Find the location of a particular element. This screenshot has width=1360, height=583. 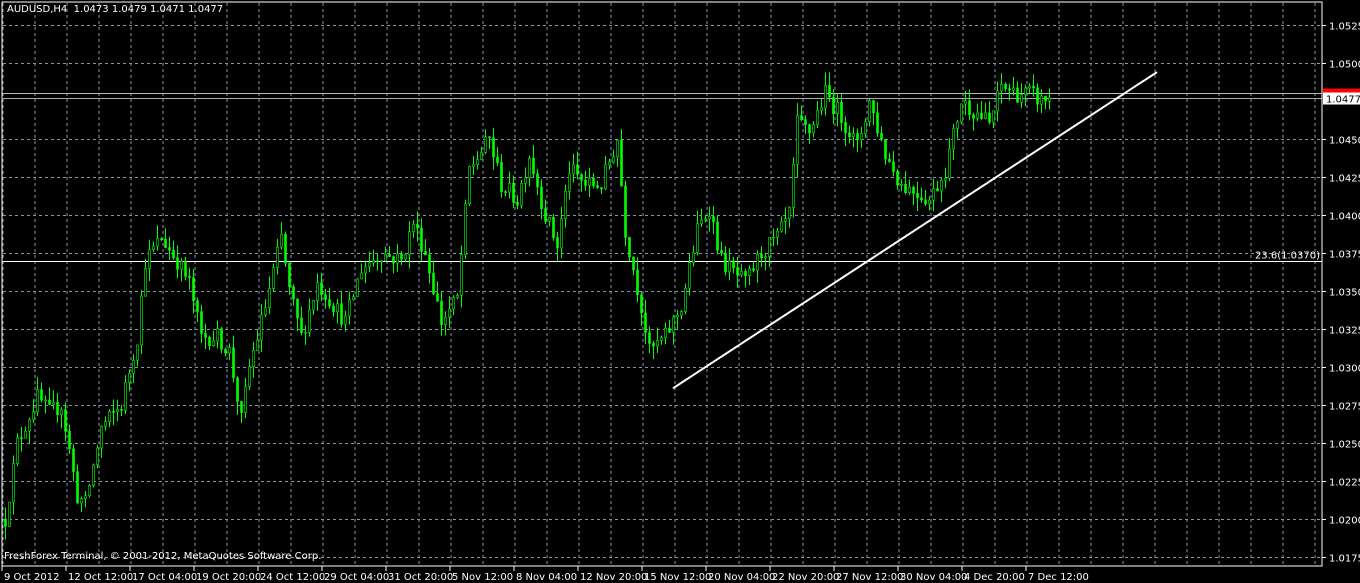

price-tick-label: 1.0375 is located at coordinates (1344, 255).